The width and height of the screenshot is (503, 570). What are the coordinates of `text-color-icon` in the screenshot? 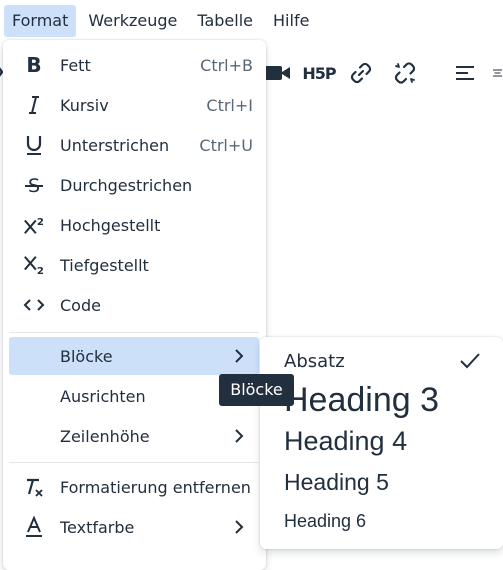 It's located at (34, 527).